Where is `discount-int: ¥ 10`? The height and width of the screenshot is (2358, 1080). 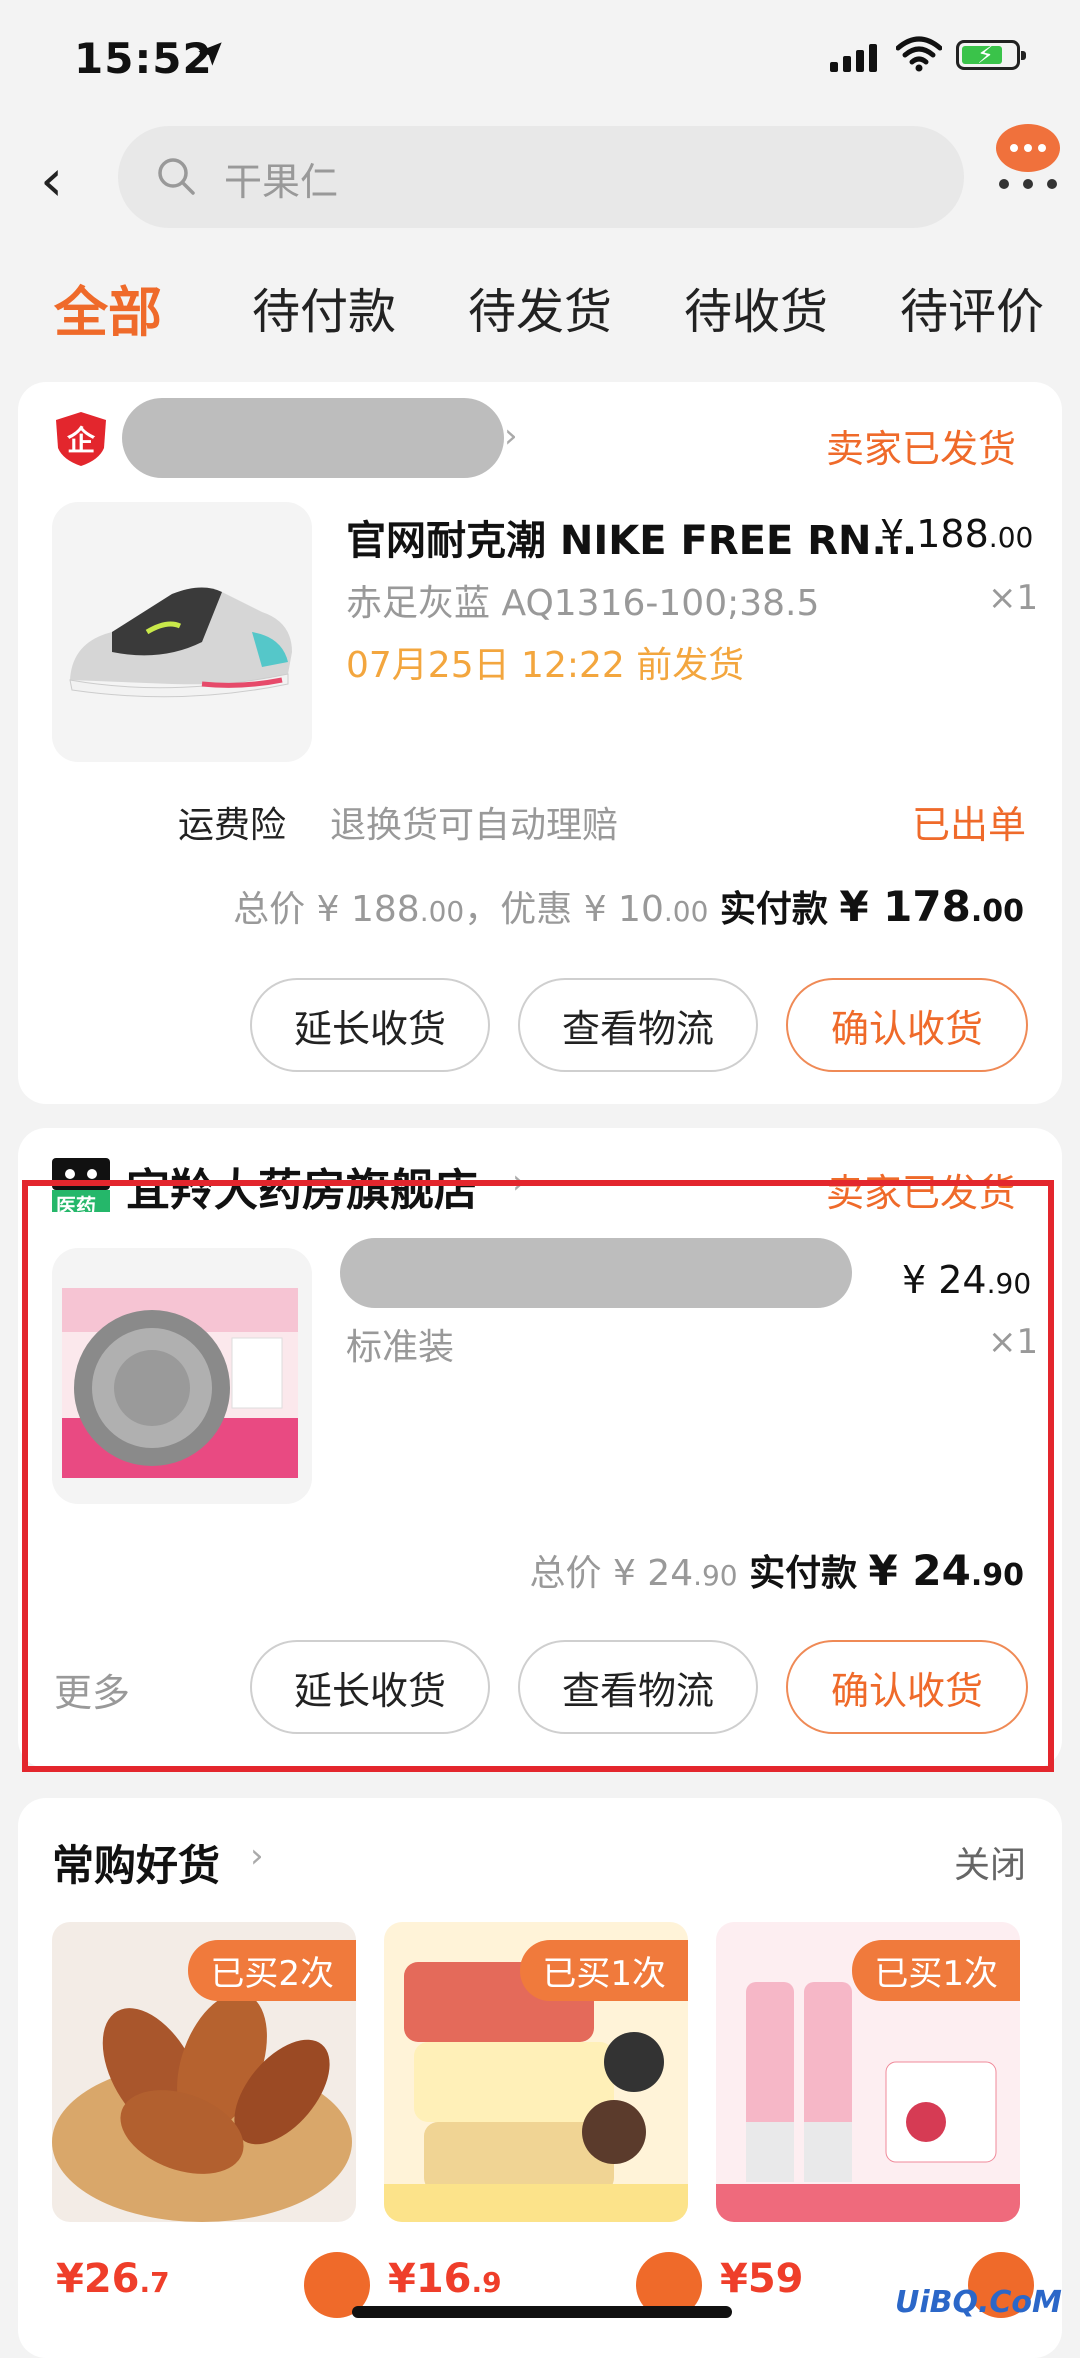
discount-int: ¥ 10 is located at coordinates (623, 909).